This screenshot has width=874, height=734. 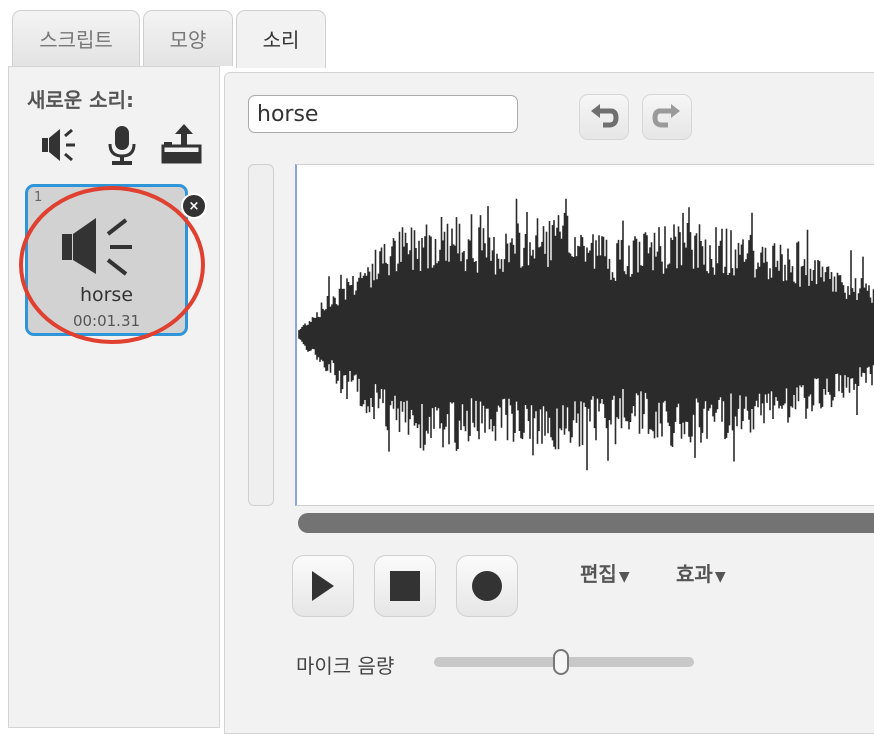 I want to click on microphone-icon, so click(x=123, y=145).